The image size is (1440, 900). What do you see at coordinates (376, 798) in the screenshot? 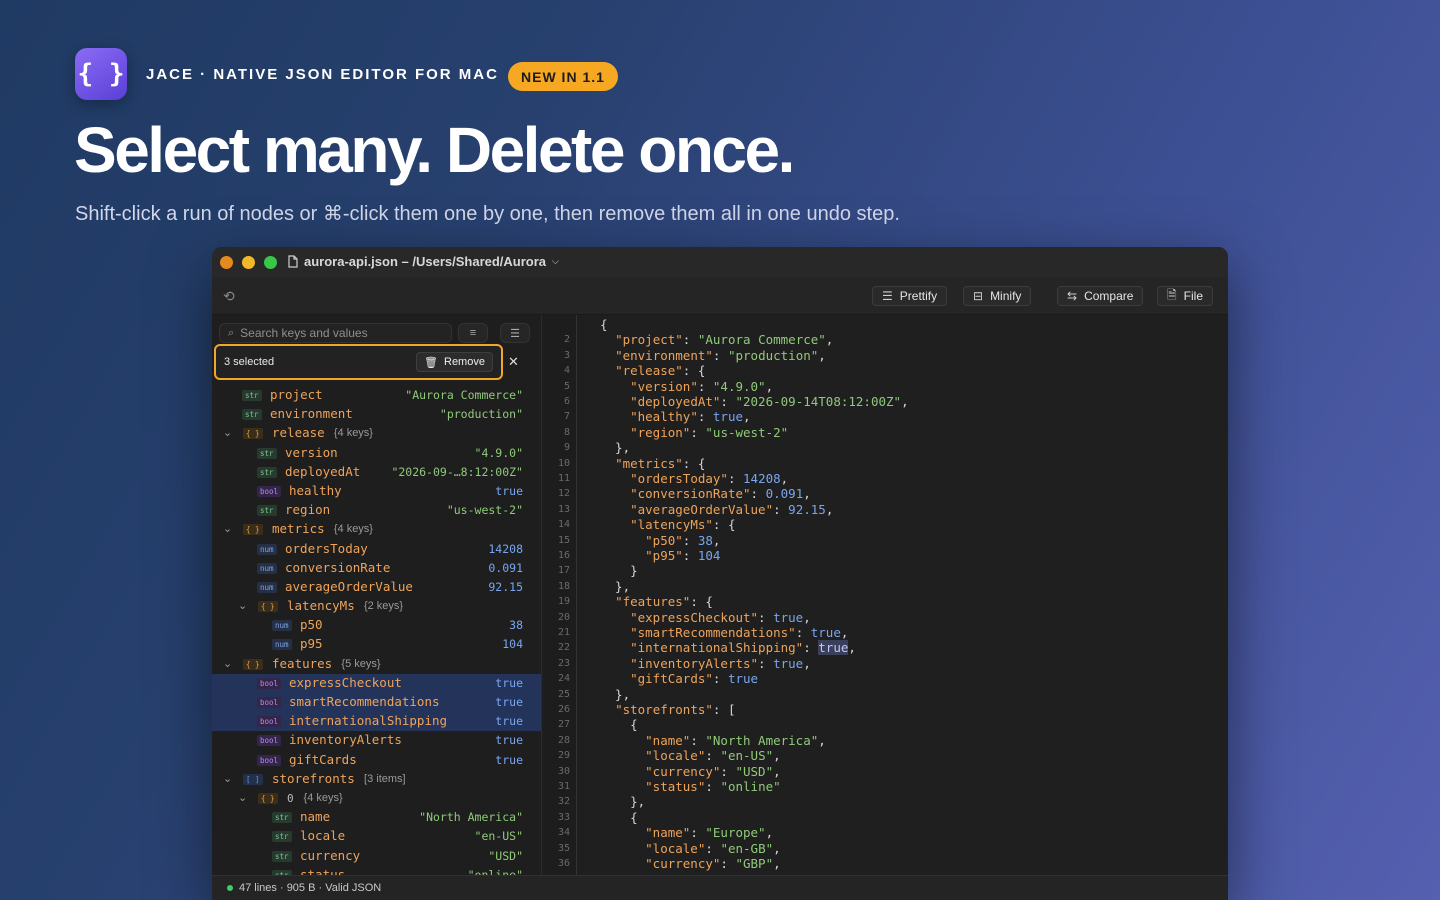
I see `tree-row: ⌄ { } 0 {4 keys}` at bounding box center [376, 798].